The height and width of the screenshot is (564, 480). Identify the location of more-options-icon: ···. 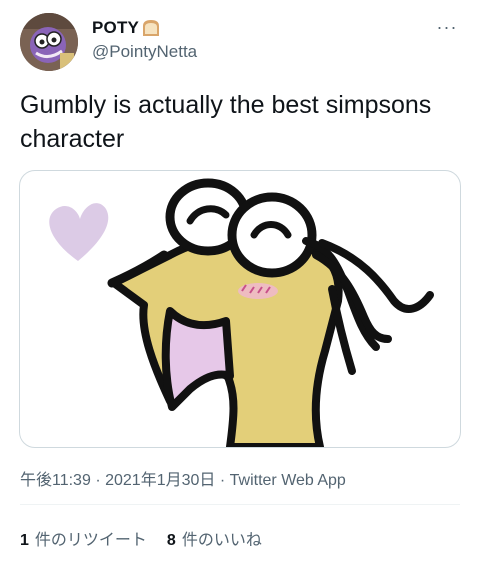
(447, 27).